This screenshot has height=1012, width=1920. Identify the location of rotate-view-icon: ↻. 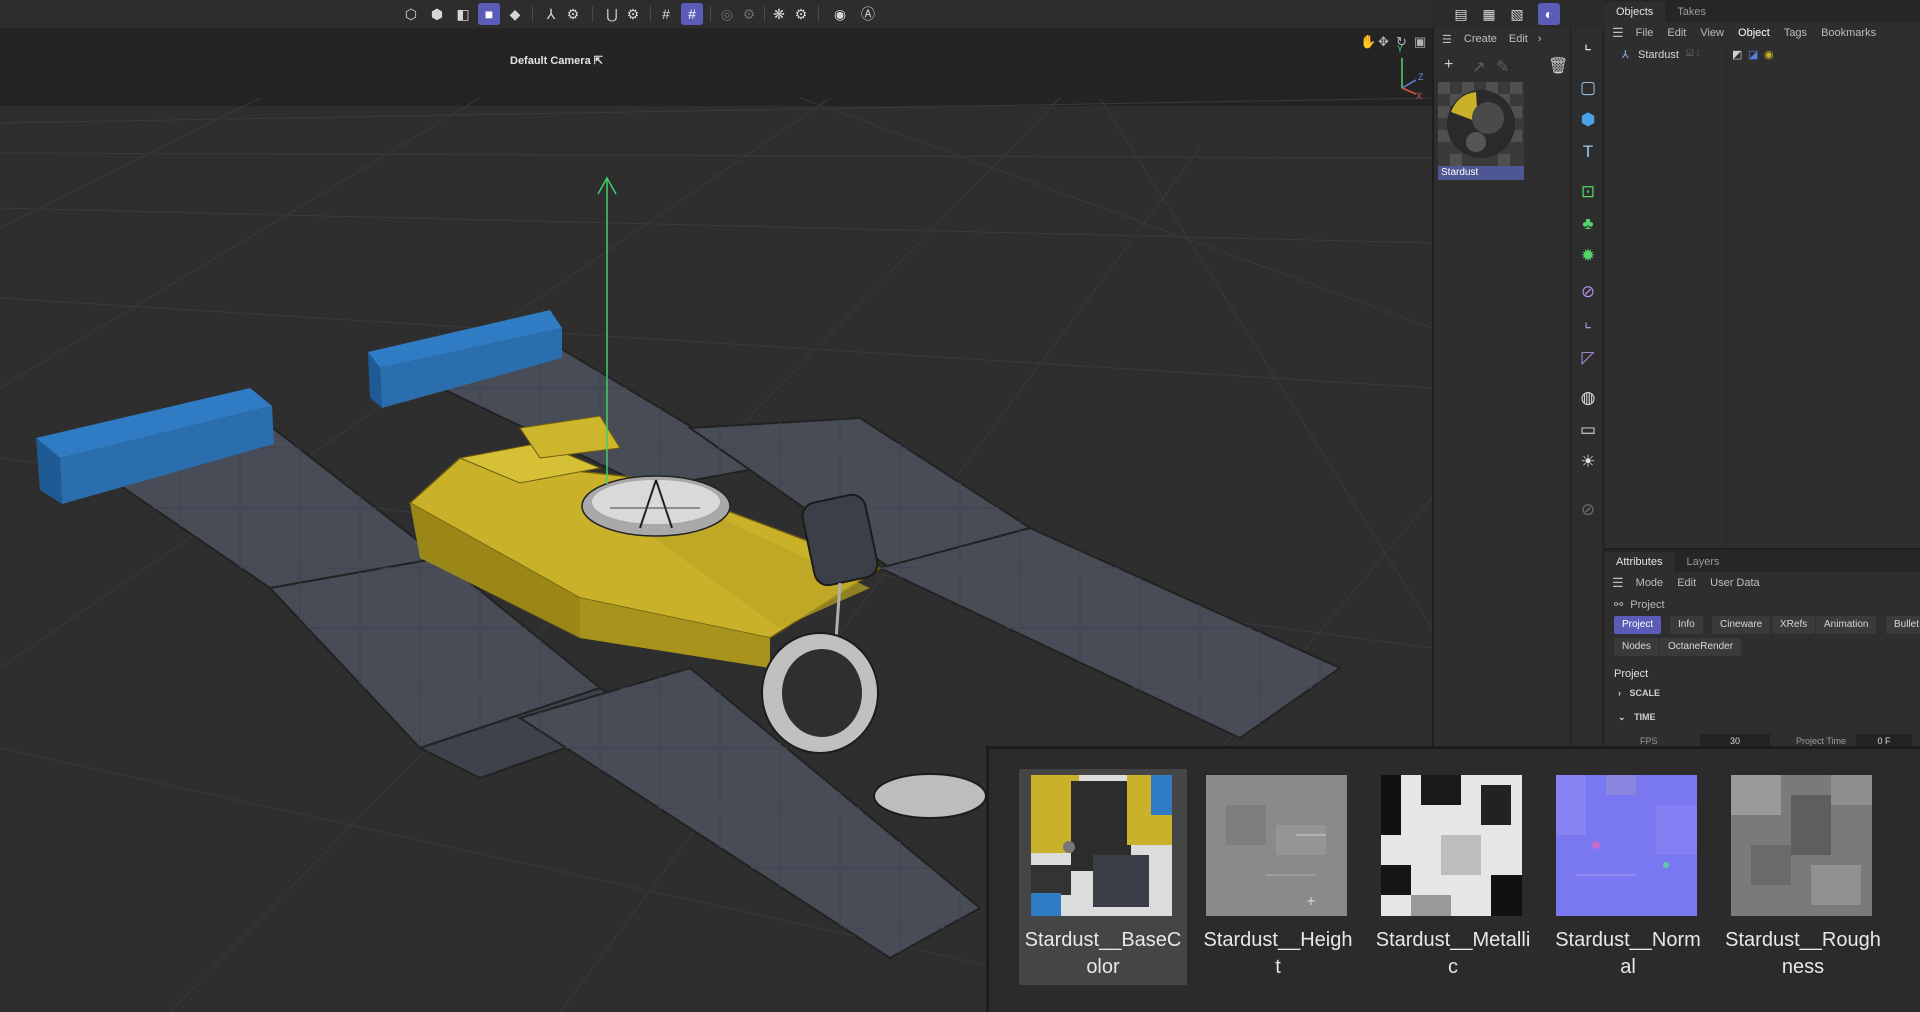
(1401, 42).